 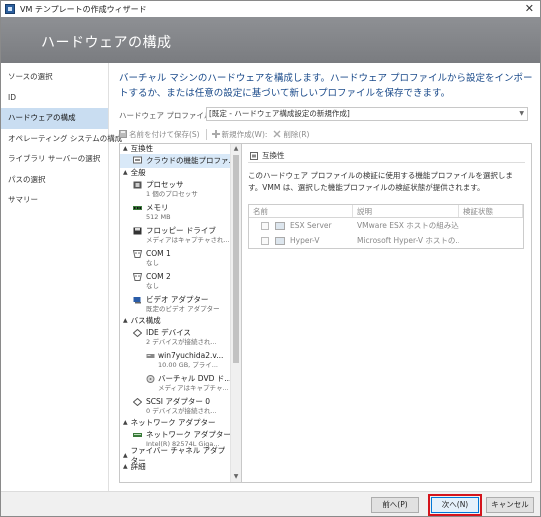 What do you see at coordinates (236, 149) in the screenshot?
I see `scroll-up-icon: ▲` at bounding box center [236, 149].